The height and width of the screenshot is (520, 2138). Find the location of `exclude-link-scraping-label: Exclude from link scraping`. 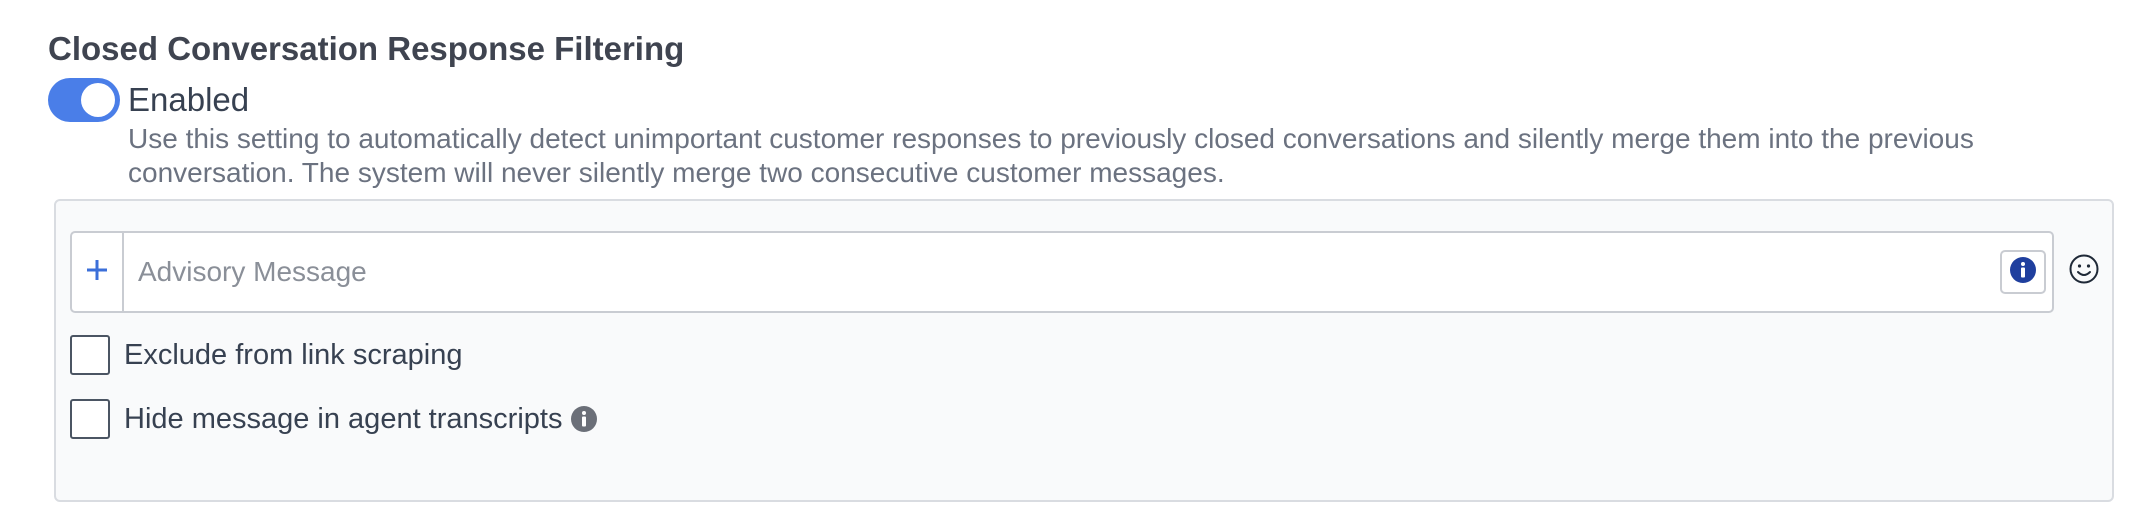

exclude-link-scraping-label: Exclude from link scraping is located at coordinates (293, 355).